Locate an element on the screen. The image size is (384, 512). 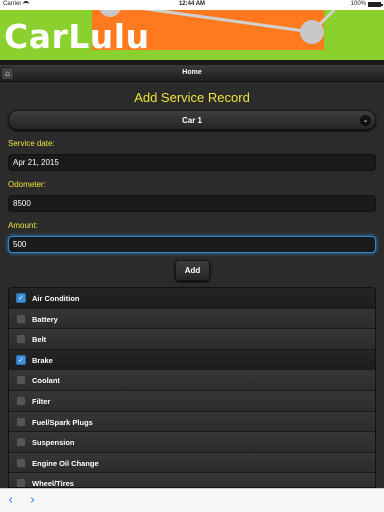
service-item: ✓ Air Condition is located at coordinates (192, 298).